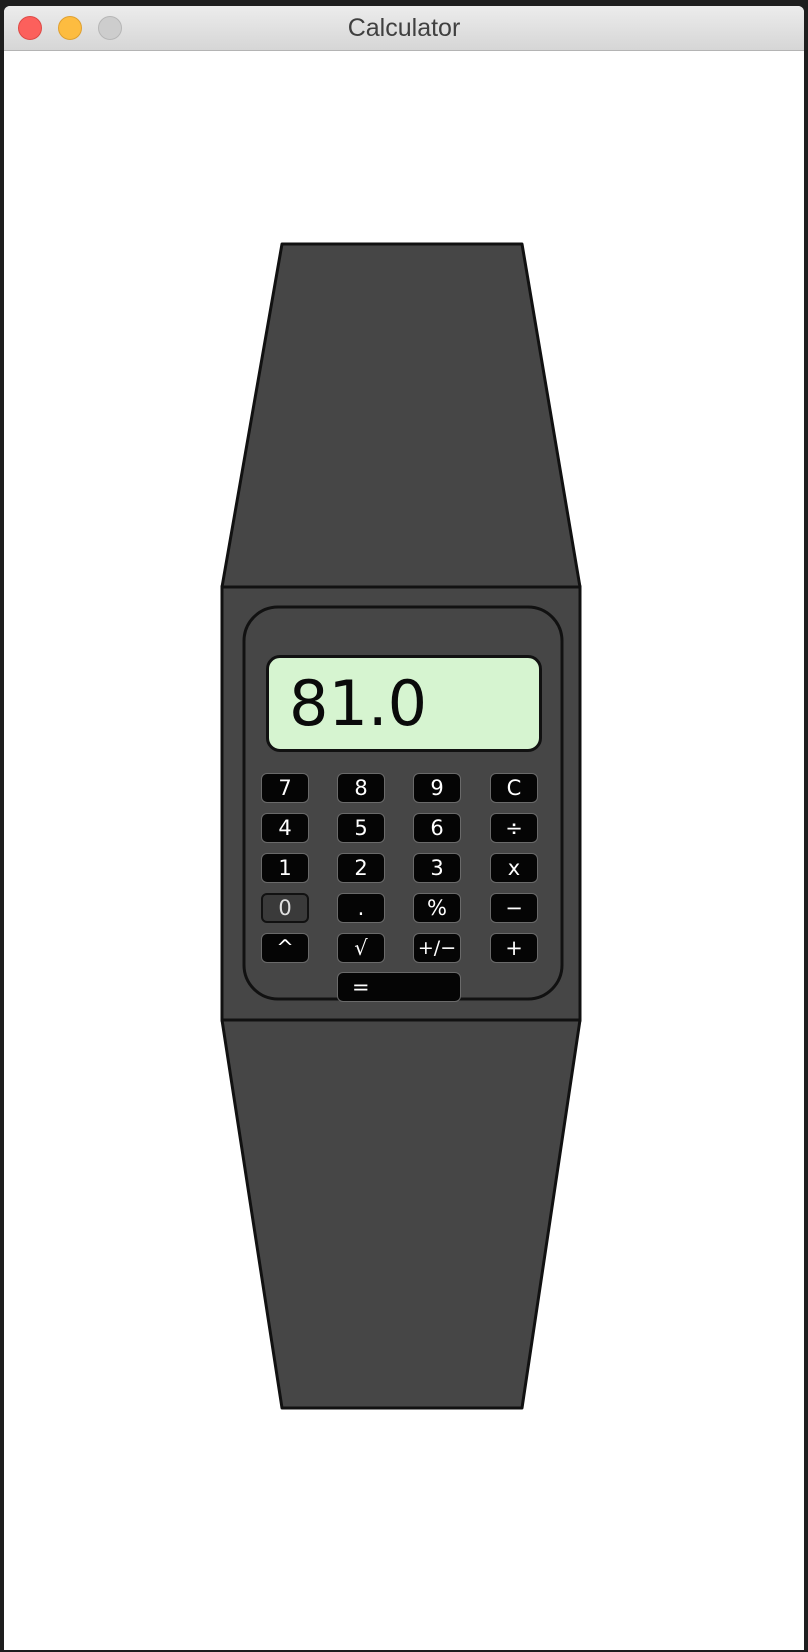 This screenshot has height=1652, width=808. Describe the element at coordinates (358, 703) in the screenshot. I see `display-value: 81.0` at that location.